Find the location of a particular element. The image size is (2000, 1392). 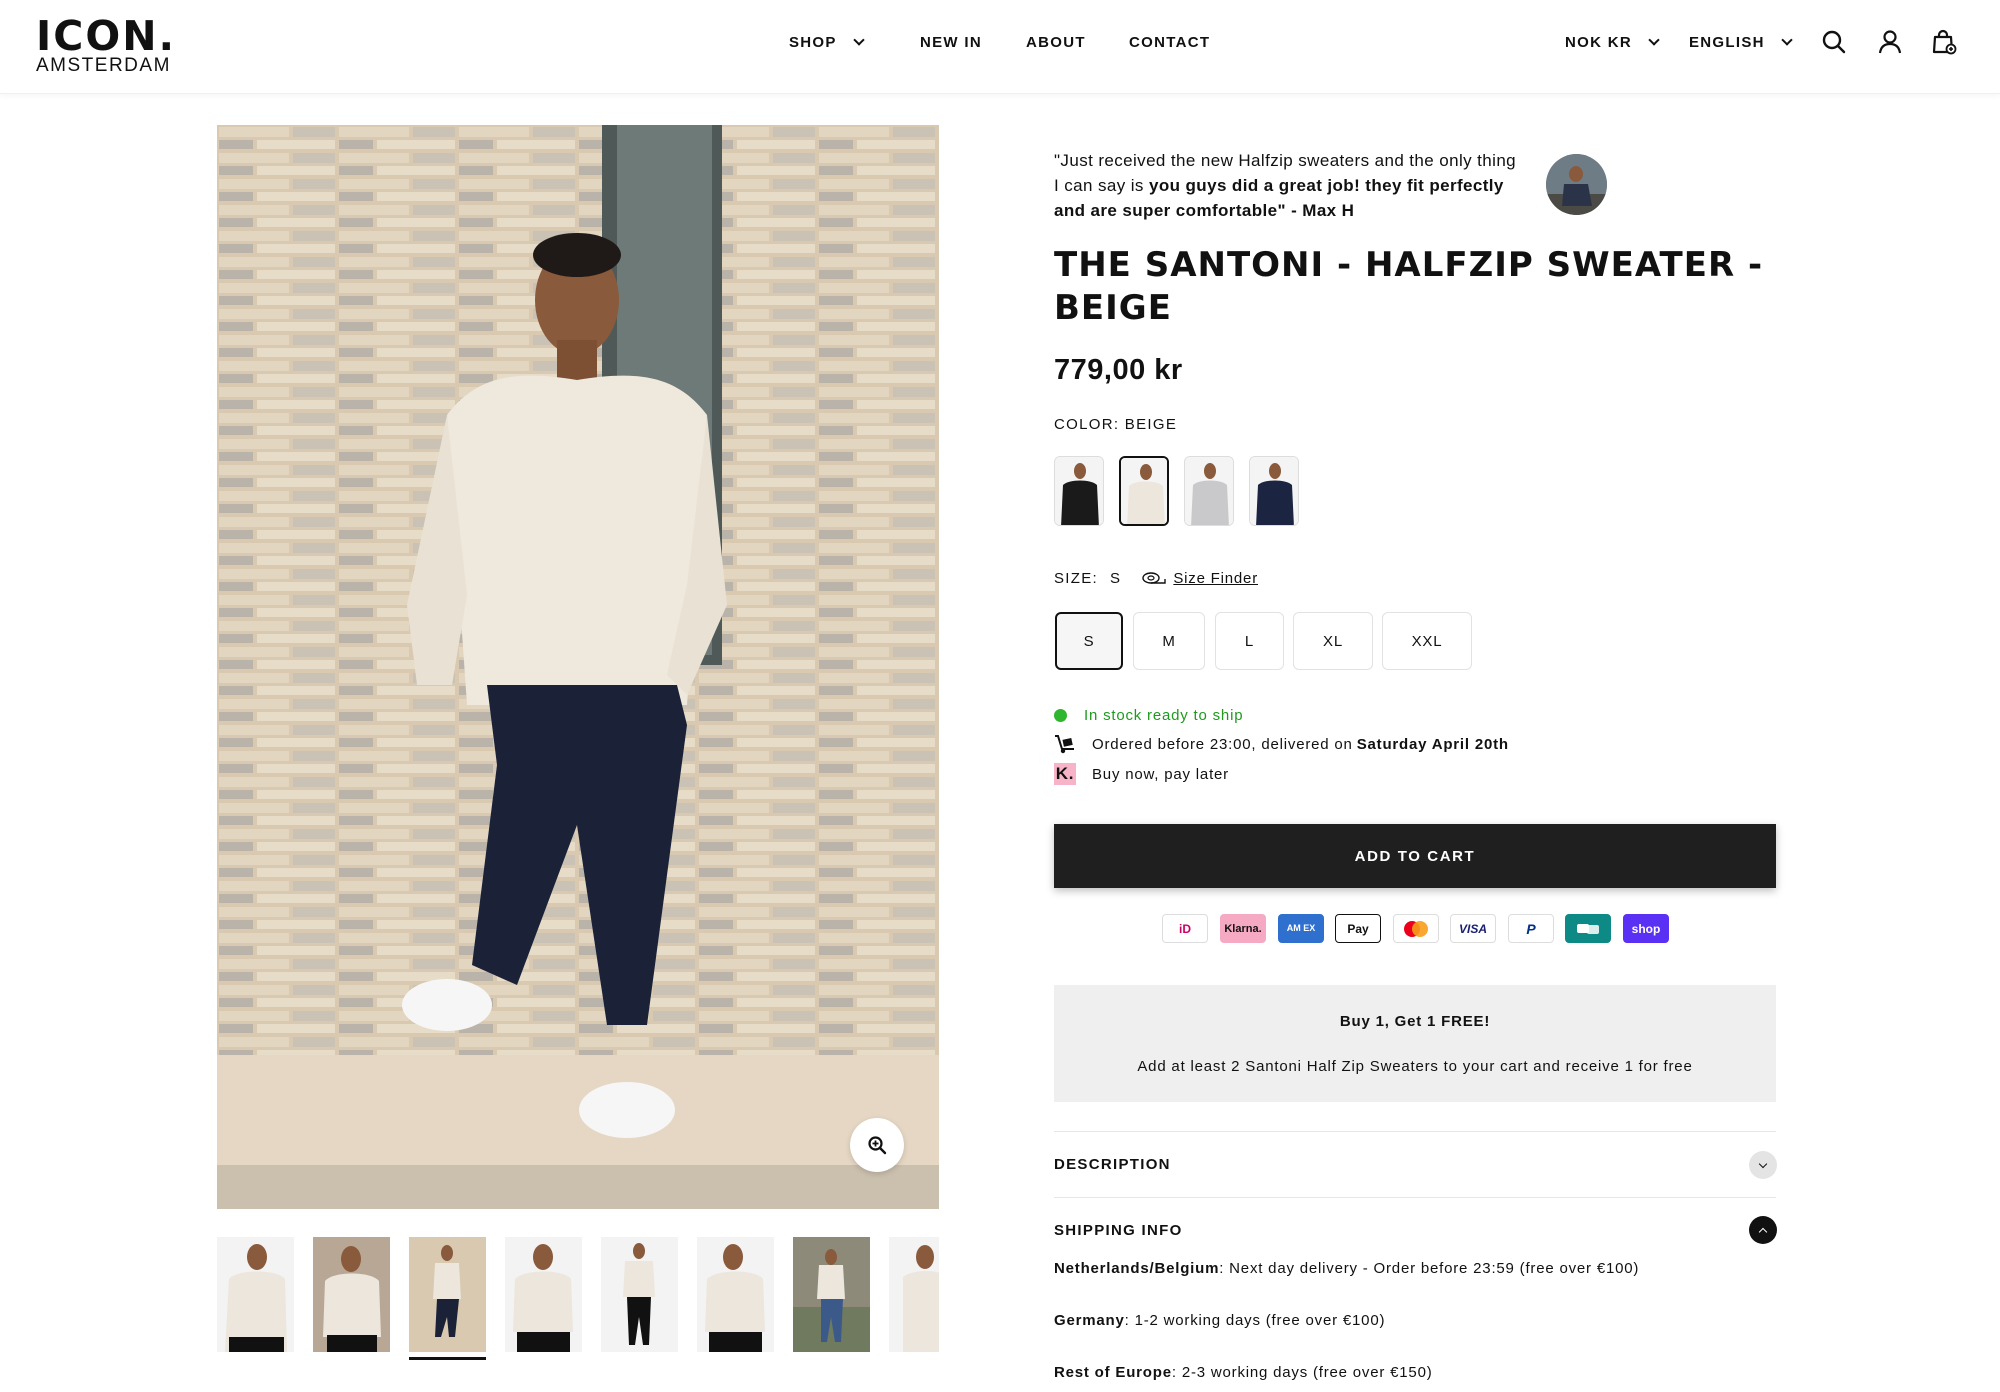

visa-label: VISA is located at coordinates (1472, 928).